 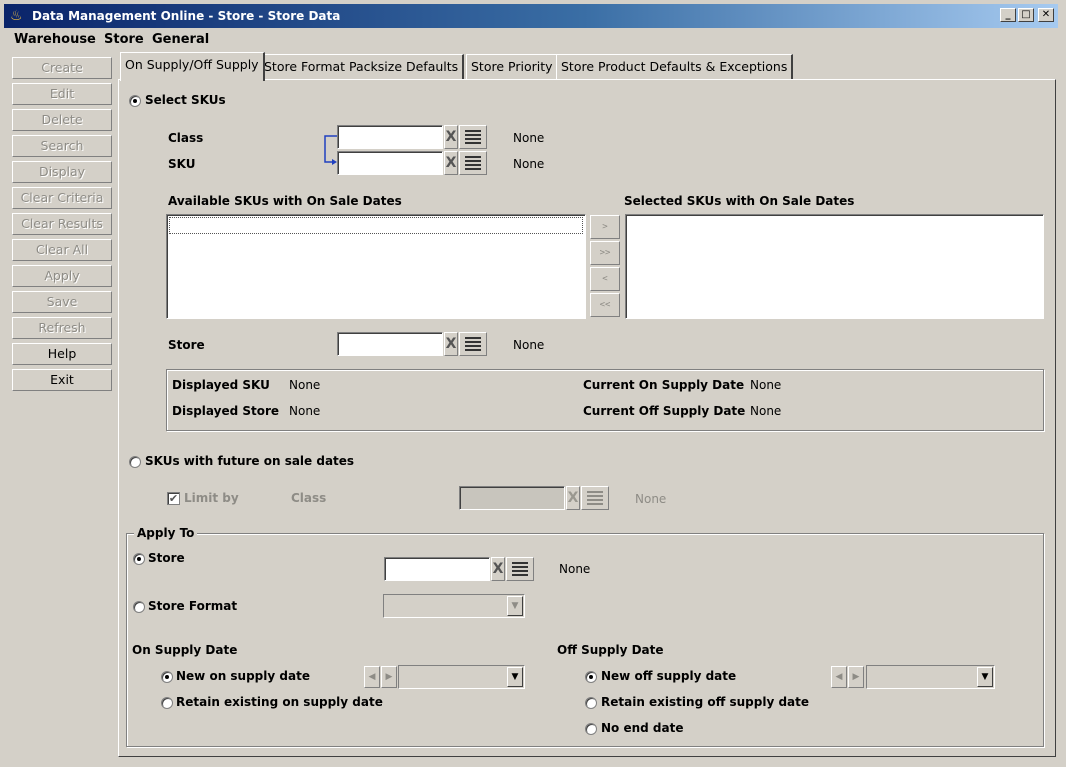 What do you see at coordinates (376, 266) in the screenshot?
I see `available-skus-list` at bounding box center [376, 266].